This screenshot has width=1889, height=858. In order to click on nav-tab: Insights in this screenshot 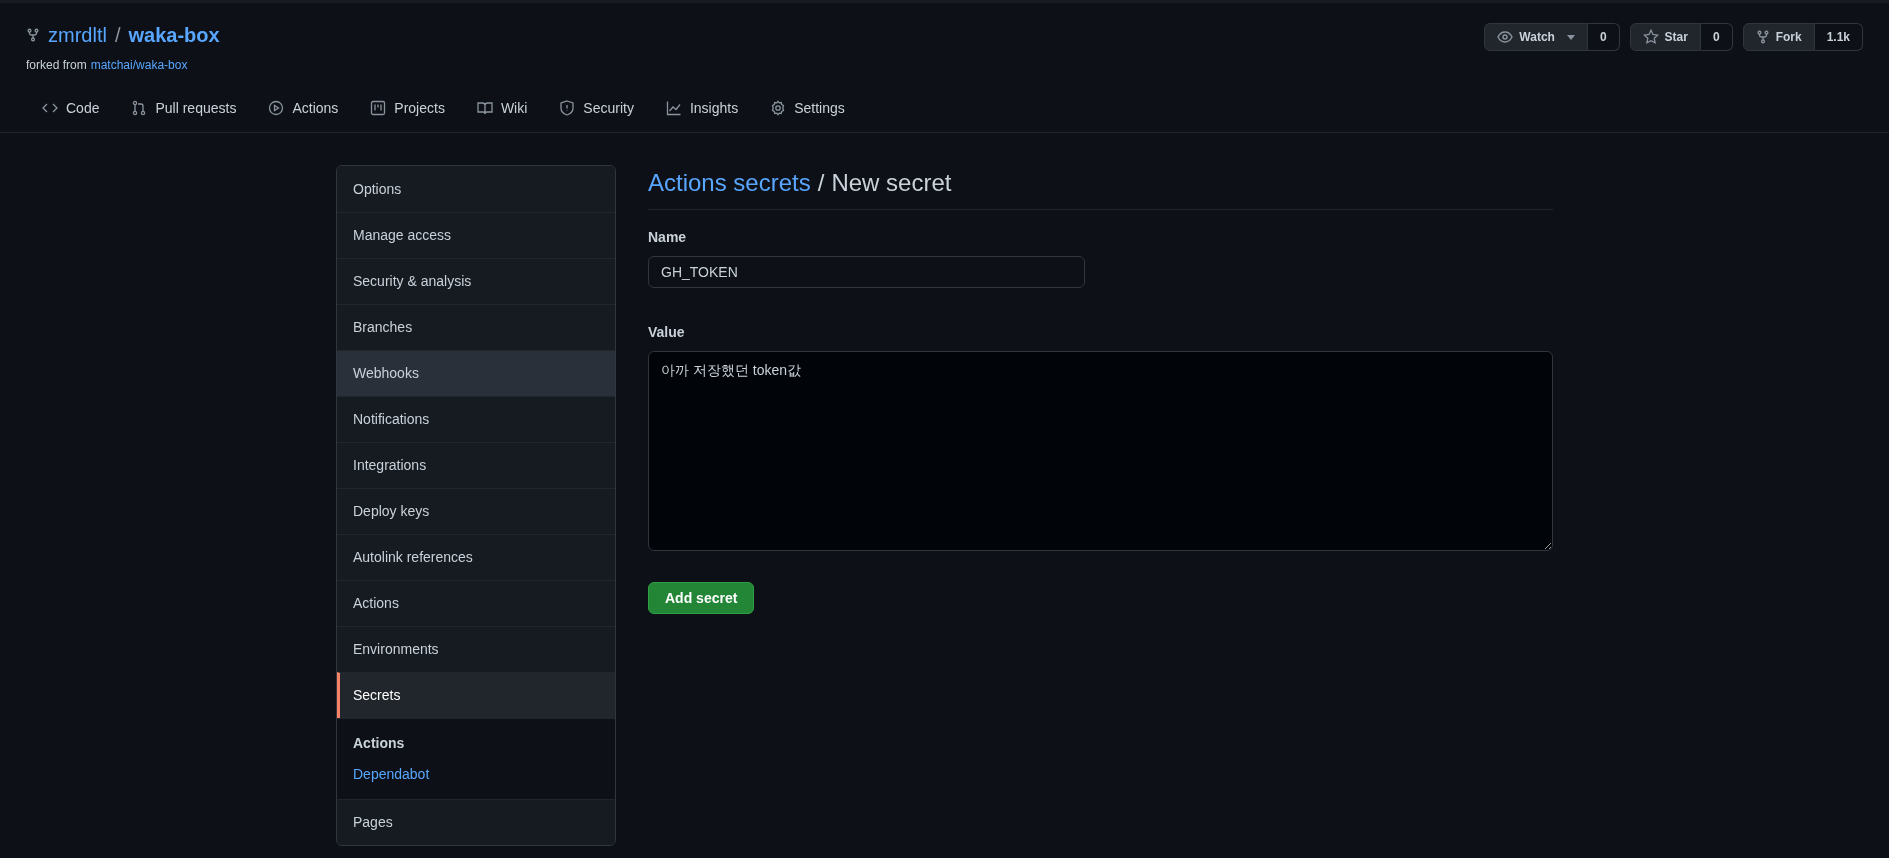, I will do `click(702, 109)`.